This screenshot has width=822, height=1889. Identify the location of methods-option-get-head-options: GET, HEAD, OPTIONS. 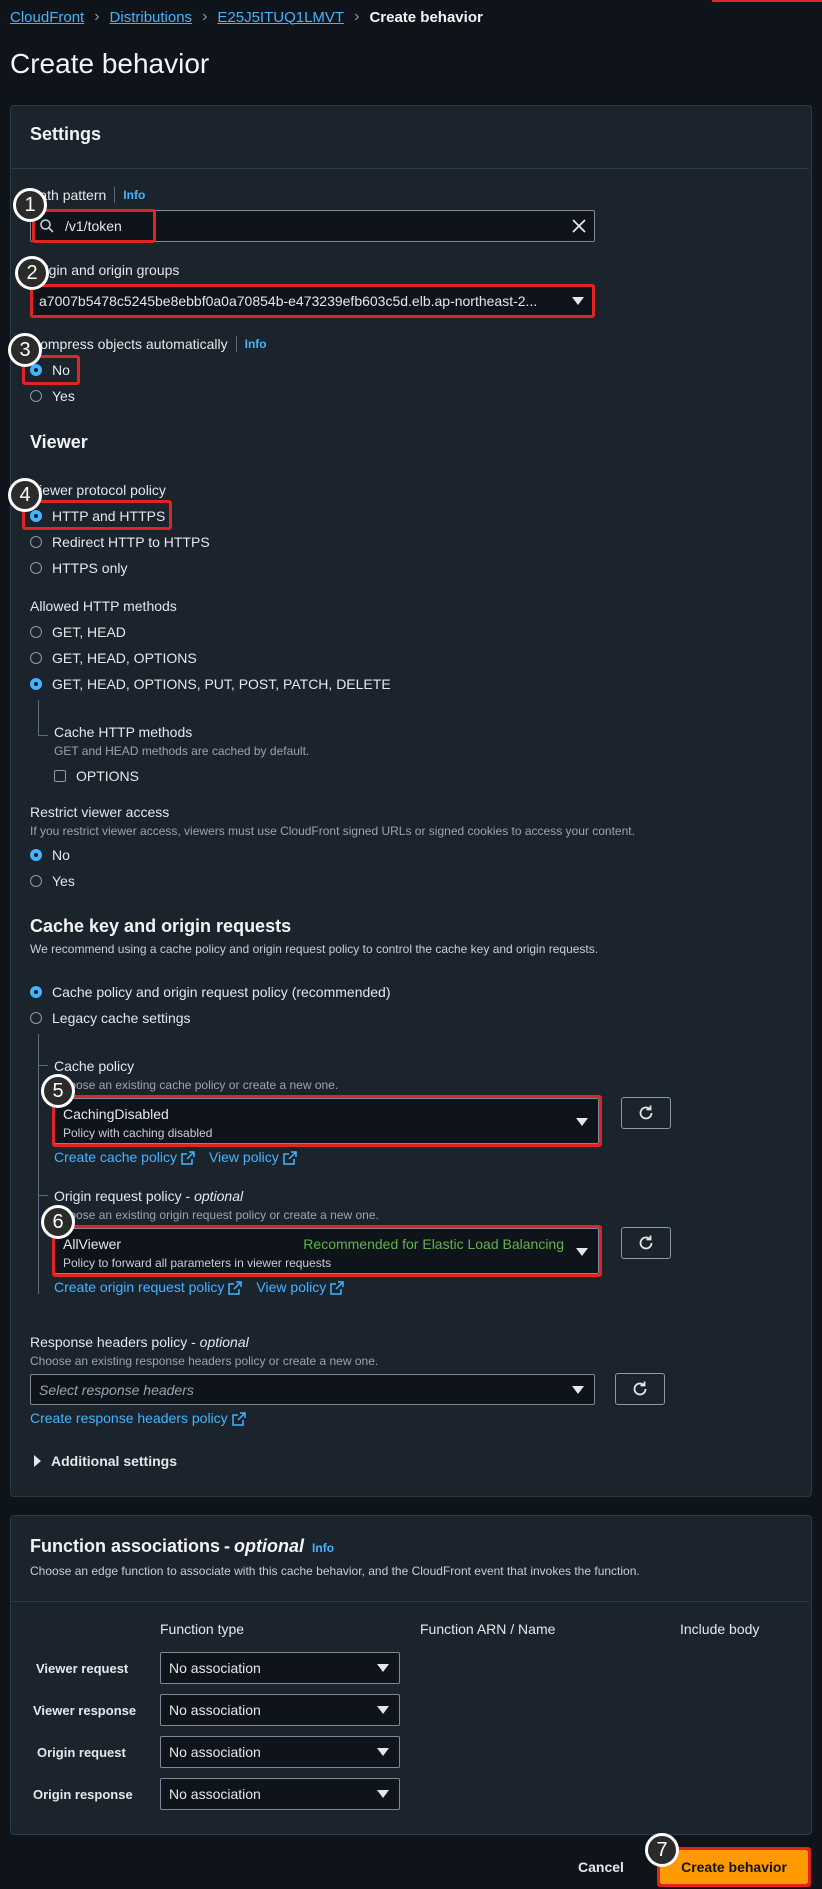
(113, 658).